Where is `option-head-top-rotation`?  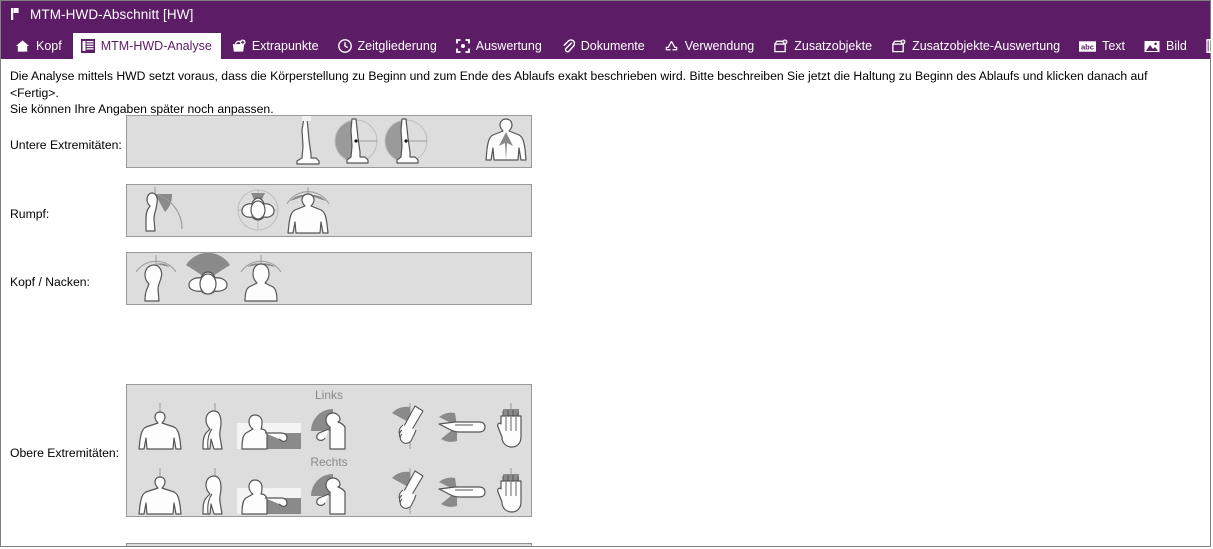
option-head-top-rotation is located at coordinates (208, 278).